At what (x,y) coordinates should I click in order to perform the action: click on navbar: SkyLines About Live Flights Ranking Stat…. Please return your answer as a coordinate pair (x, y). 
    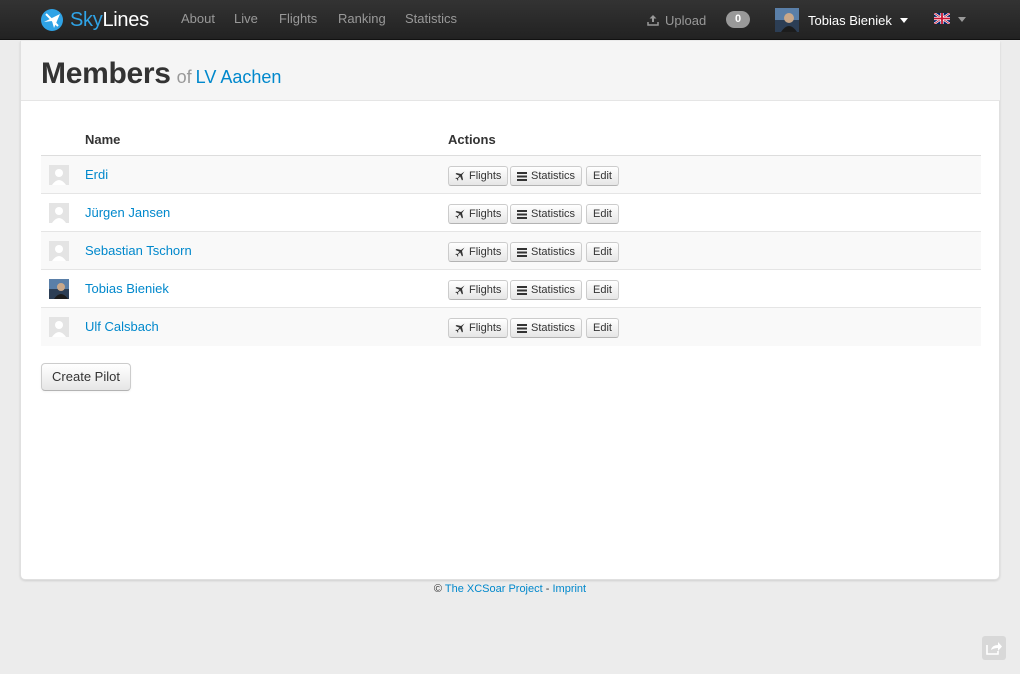
    Looking at the image, I should click on (510, 20).